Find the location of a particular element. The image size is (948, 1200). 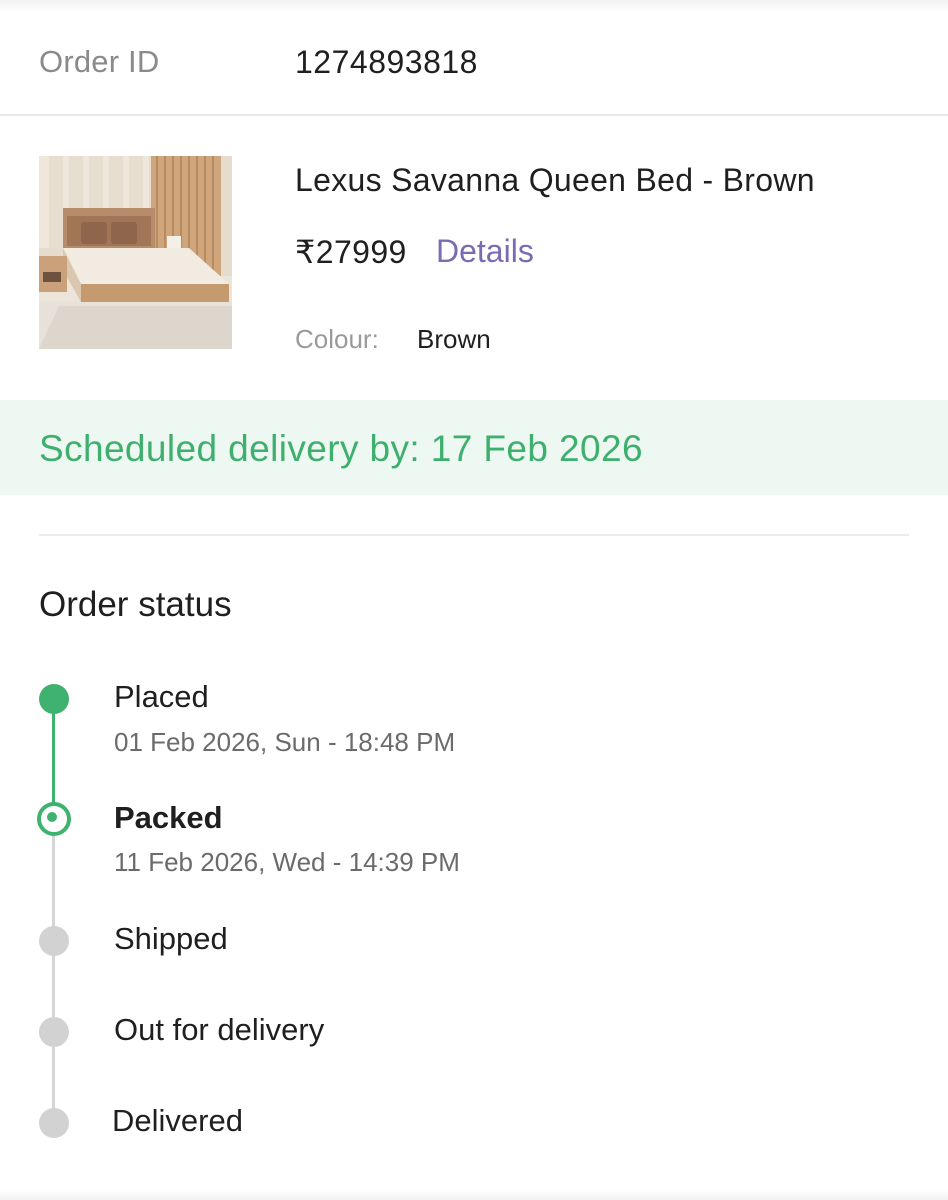

product-title: Lexus Savanna Queen Bed - Brown is located at coordinates (555, 180).